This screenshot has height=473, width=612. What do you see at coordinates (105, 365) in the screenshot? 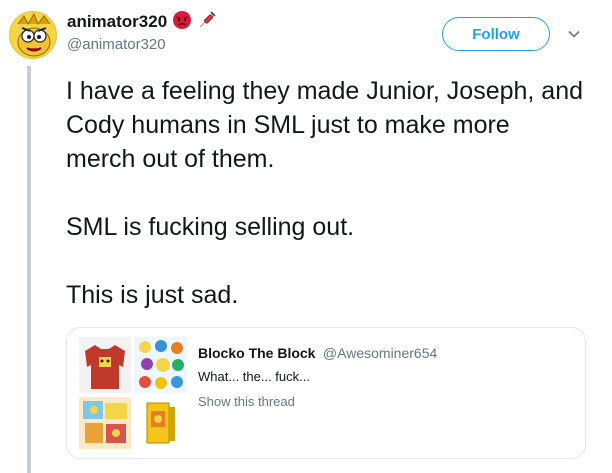
I see `red-sweater-merch-image` at bounding box center [105, 365].